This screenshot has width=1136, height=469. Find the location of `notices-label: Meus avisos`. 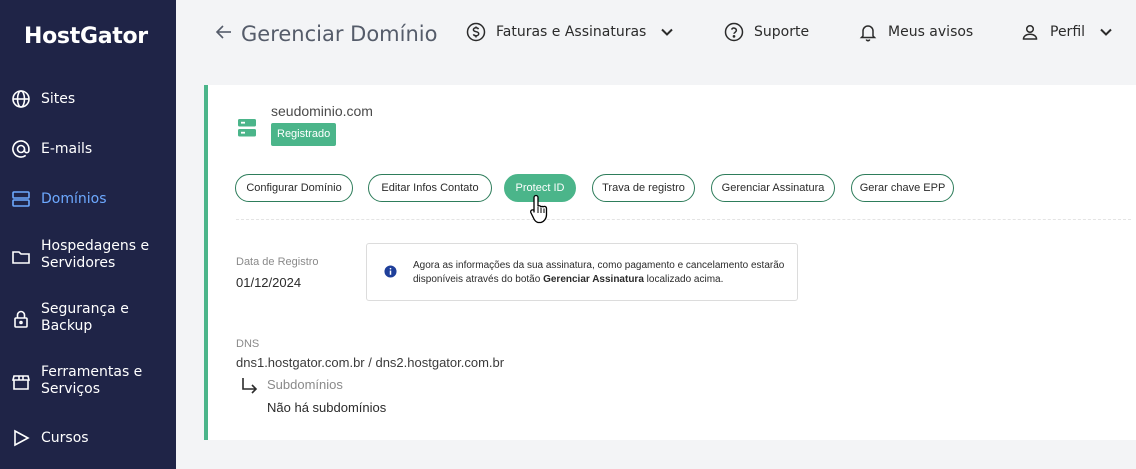

notices-label: Meus avisos is located at coordinates (931, 32).